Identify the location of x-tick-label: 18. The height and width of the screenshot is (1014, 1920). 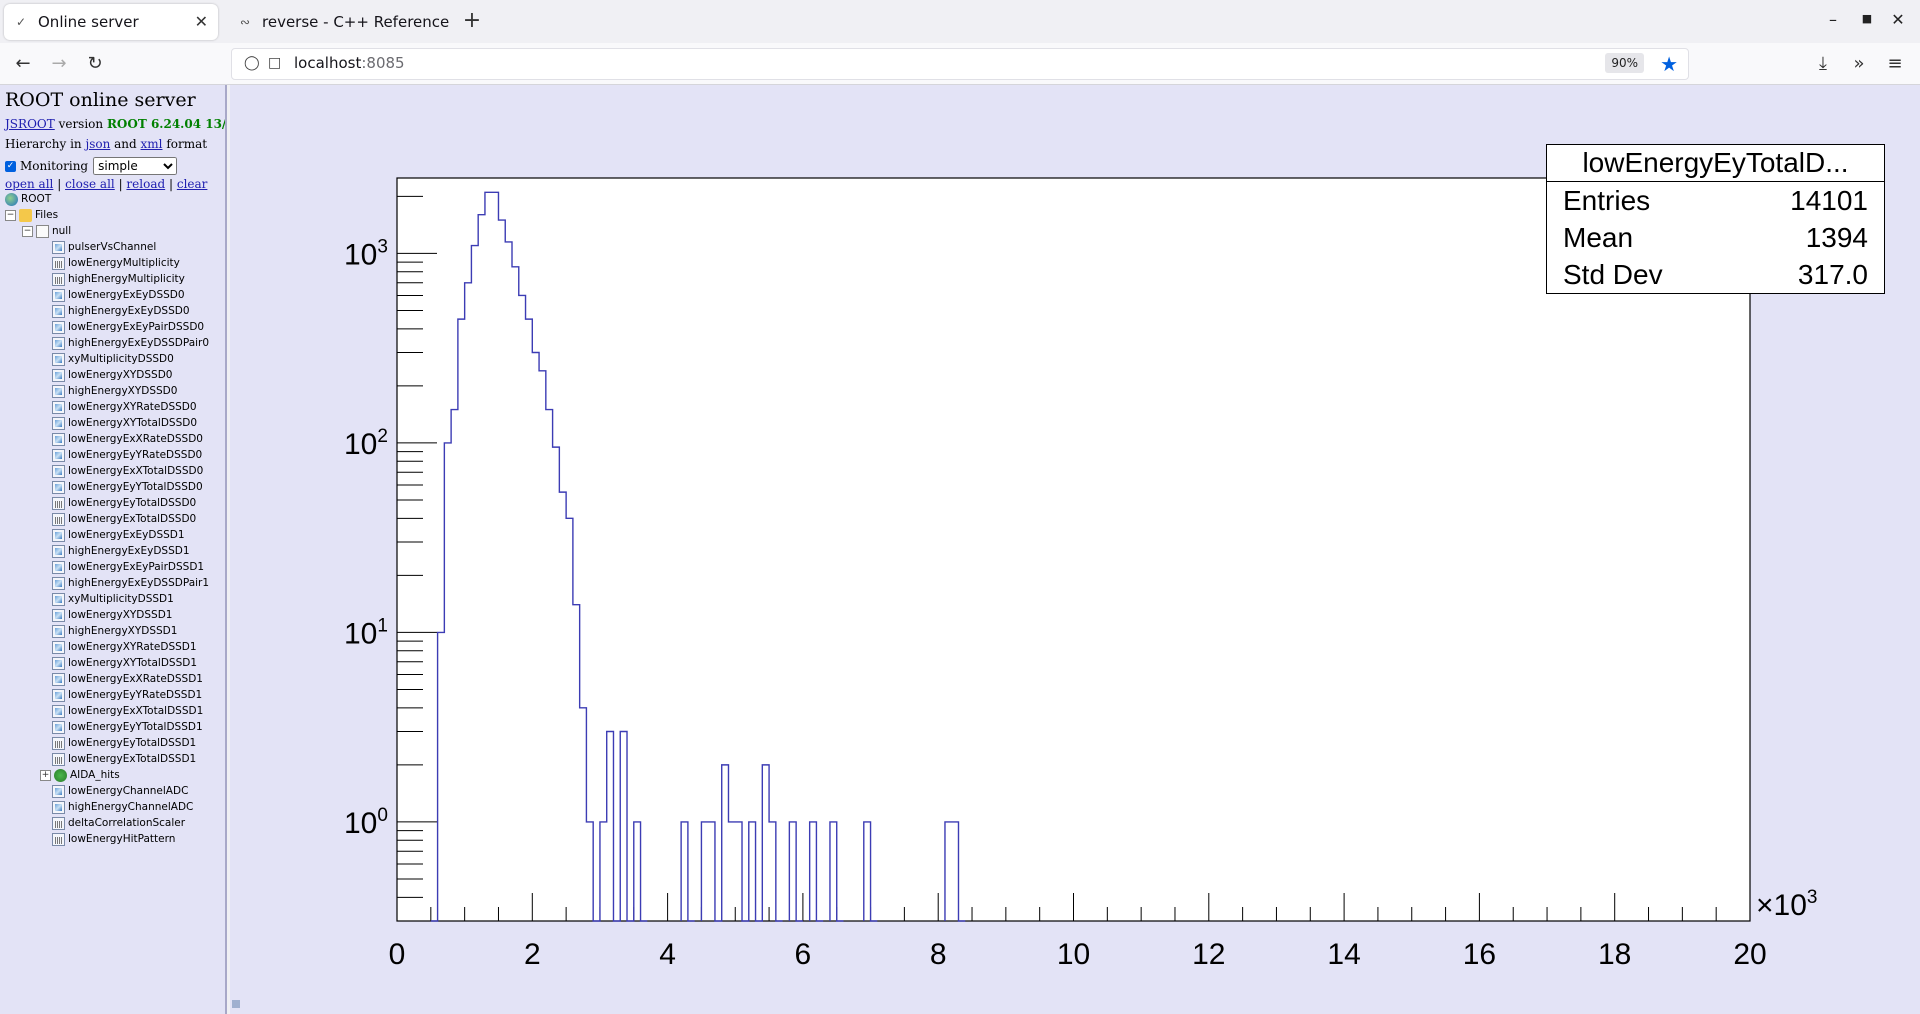
(1614, 954).